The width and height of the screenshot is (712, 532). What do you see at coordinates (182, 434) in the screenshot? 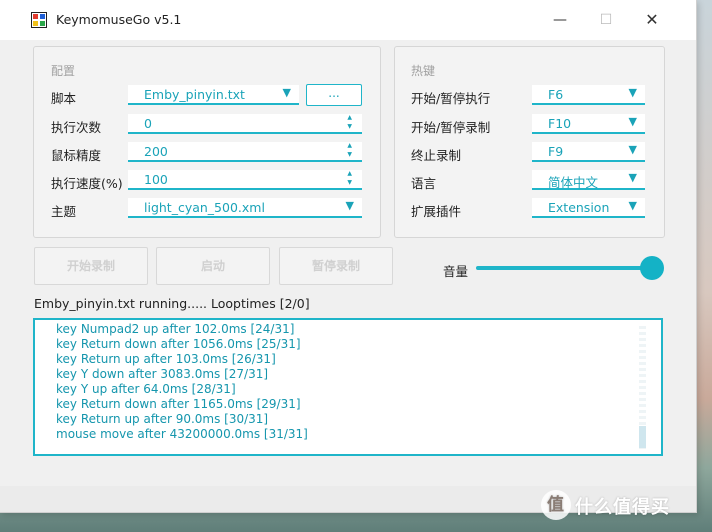
I see `log-line: mouse move after 43200000.0ms [31/31]` at bounding box center [182, 434].